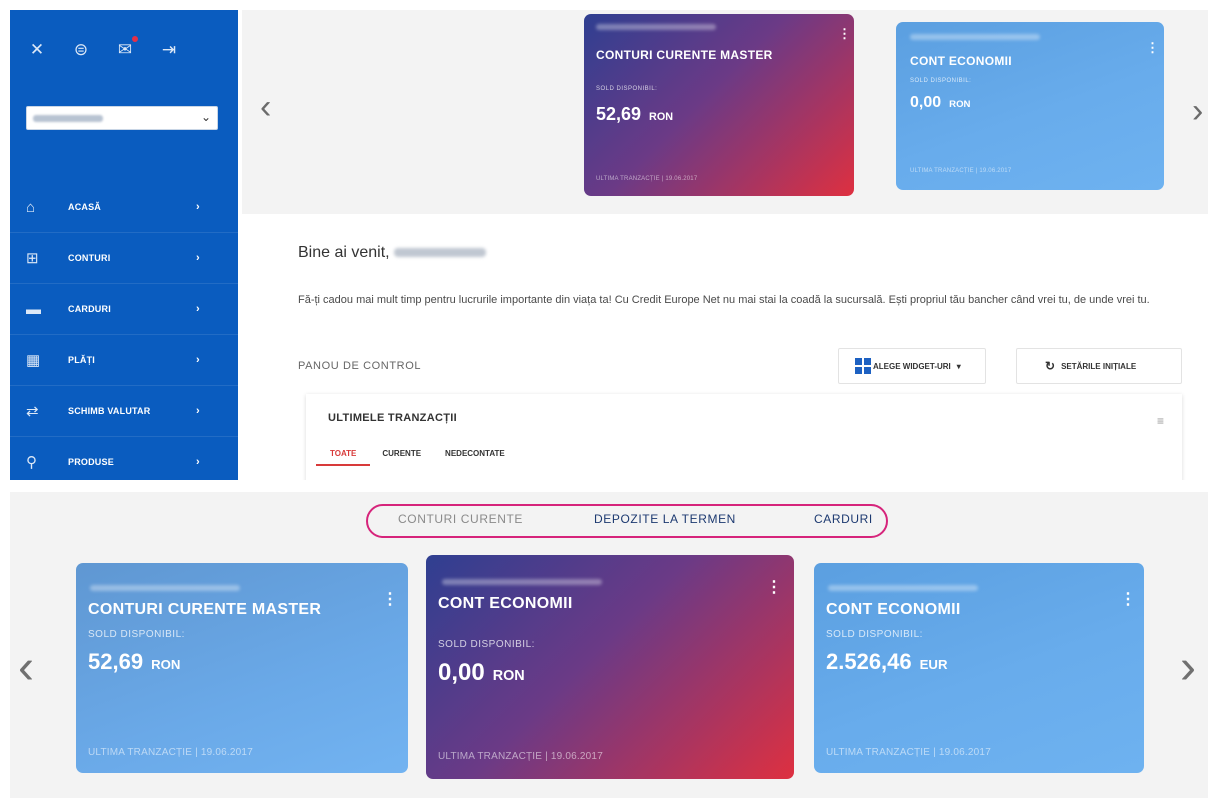 Image resolution: width=1208 pixels, height=798 pixels. I want to click on balance-amount: 2.526,46 EUR, so click(886, 662).